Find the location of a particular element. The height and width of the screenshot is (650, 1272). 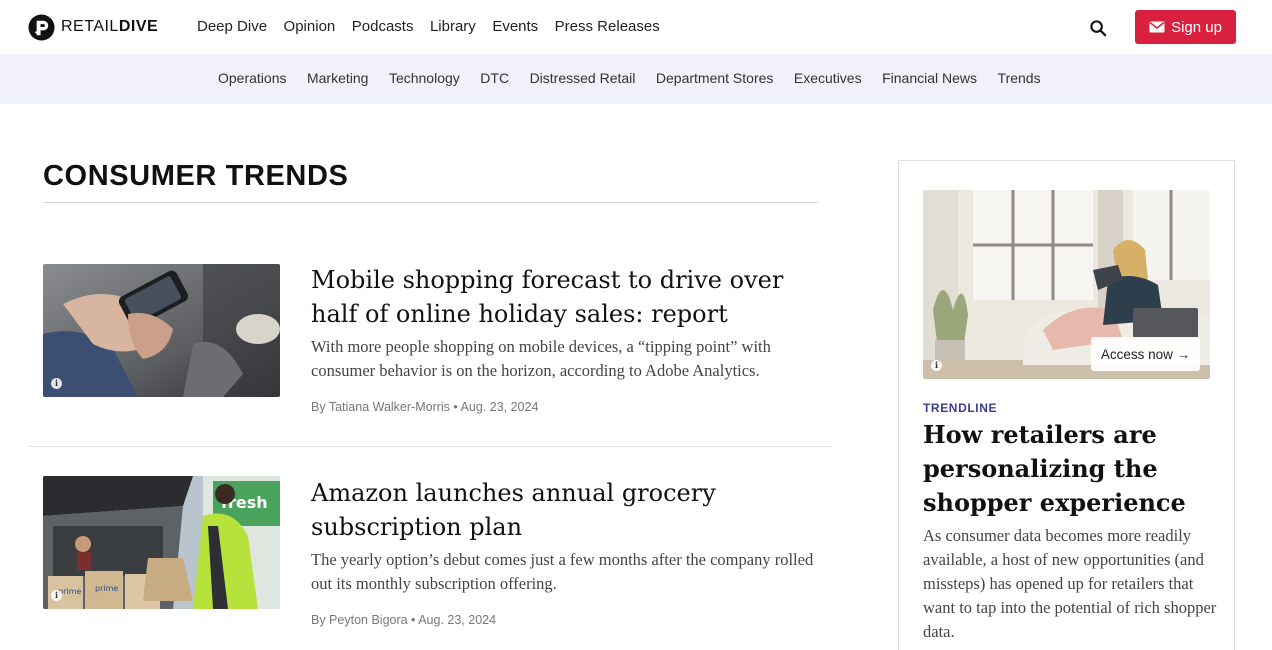

subnav-operations: Operations is located at coordinates (252, 78).